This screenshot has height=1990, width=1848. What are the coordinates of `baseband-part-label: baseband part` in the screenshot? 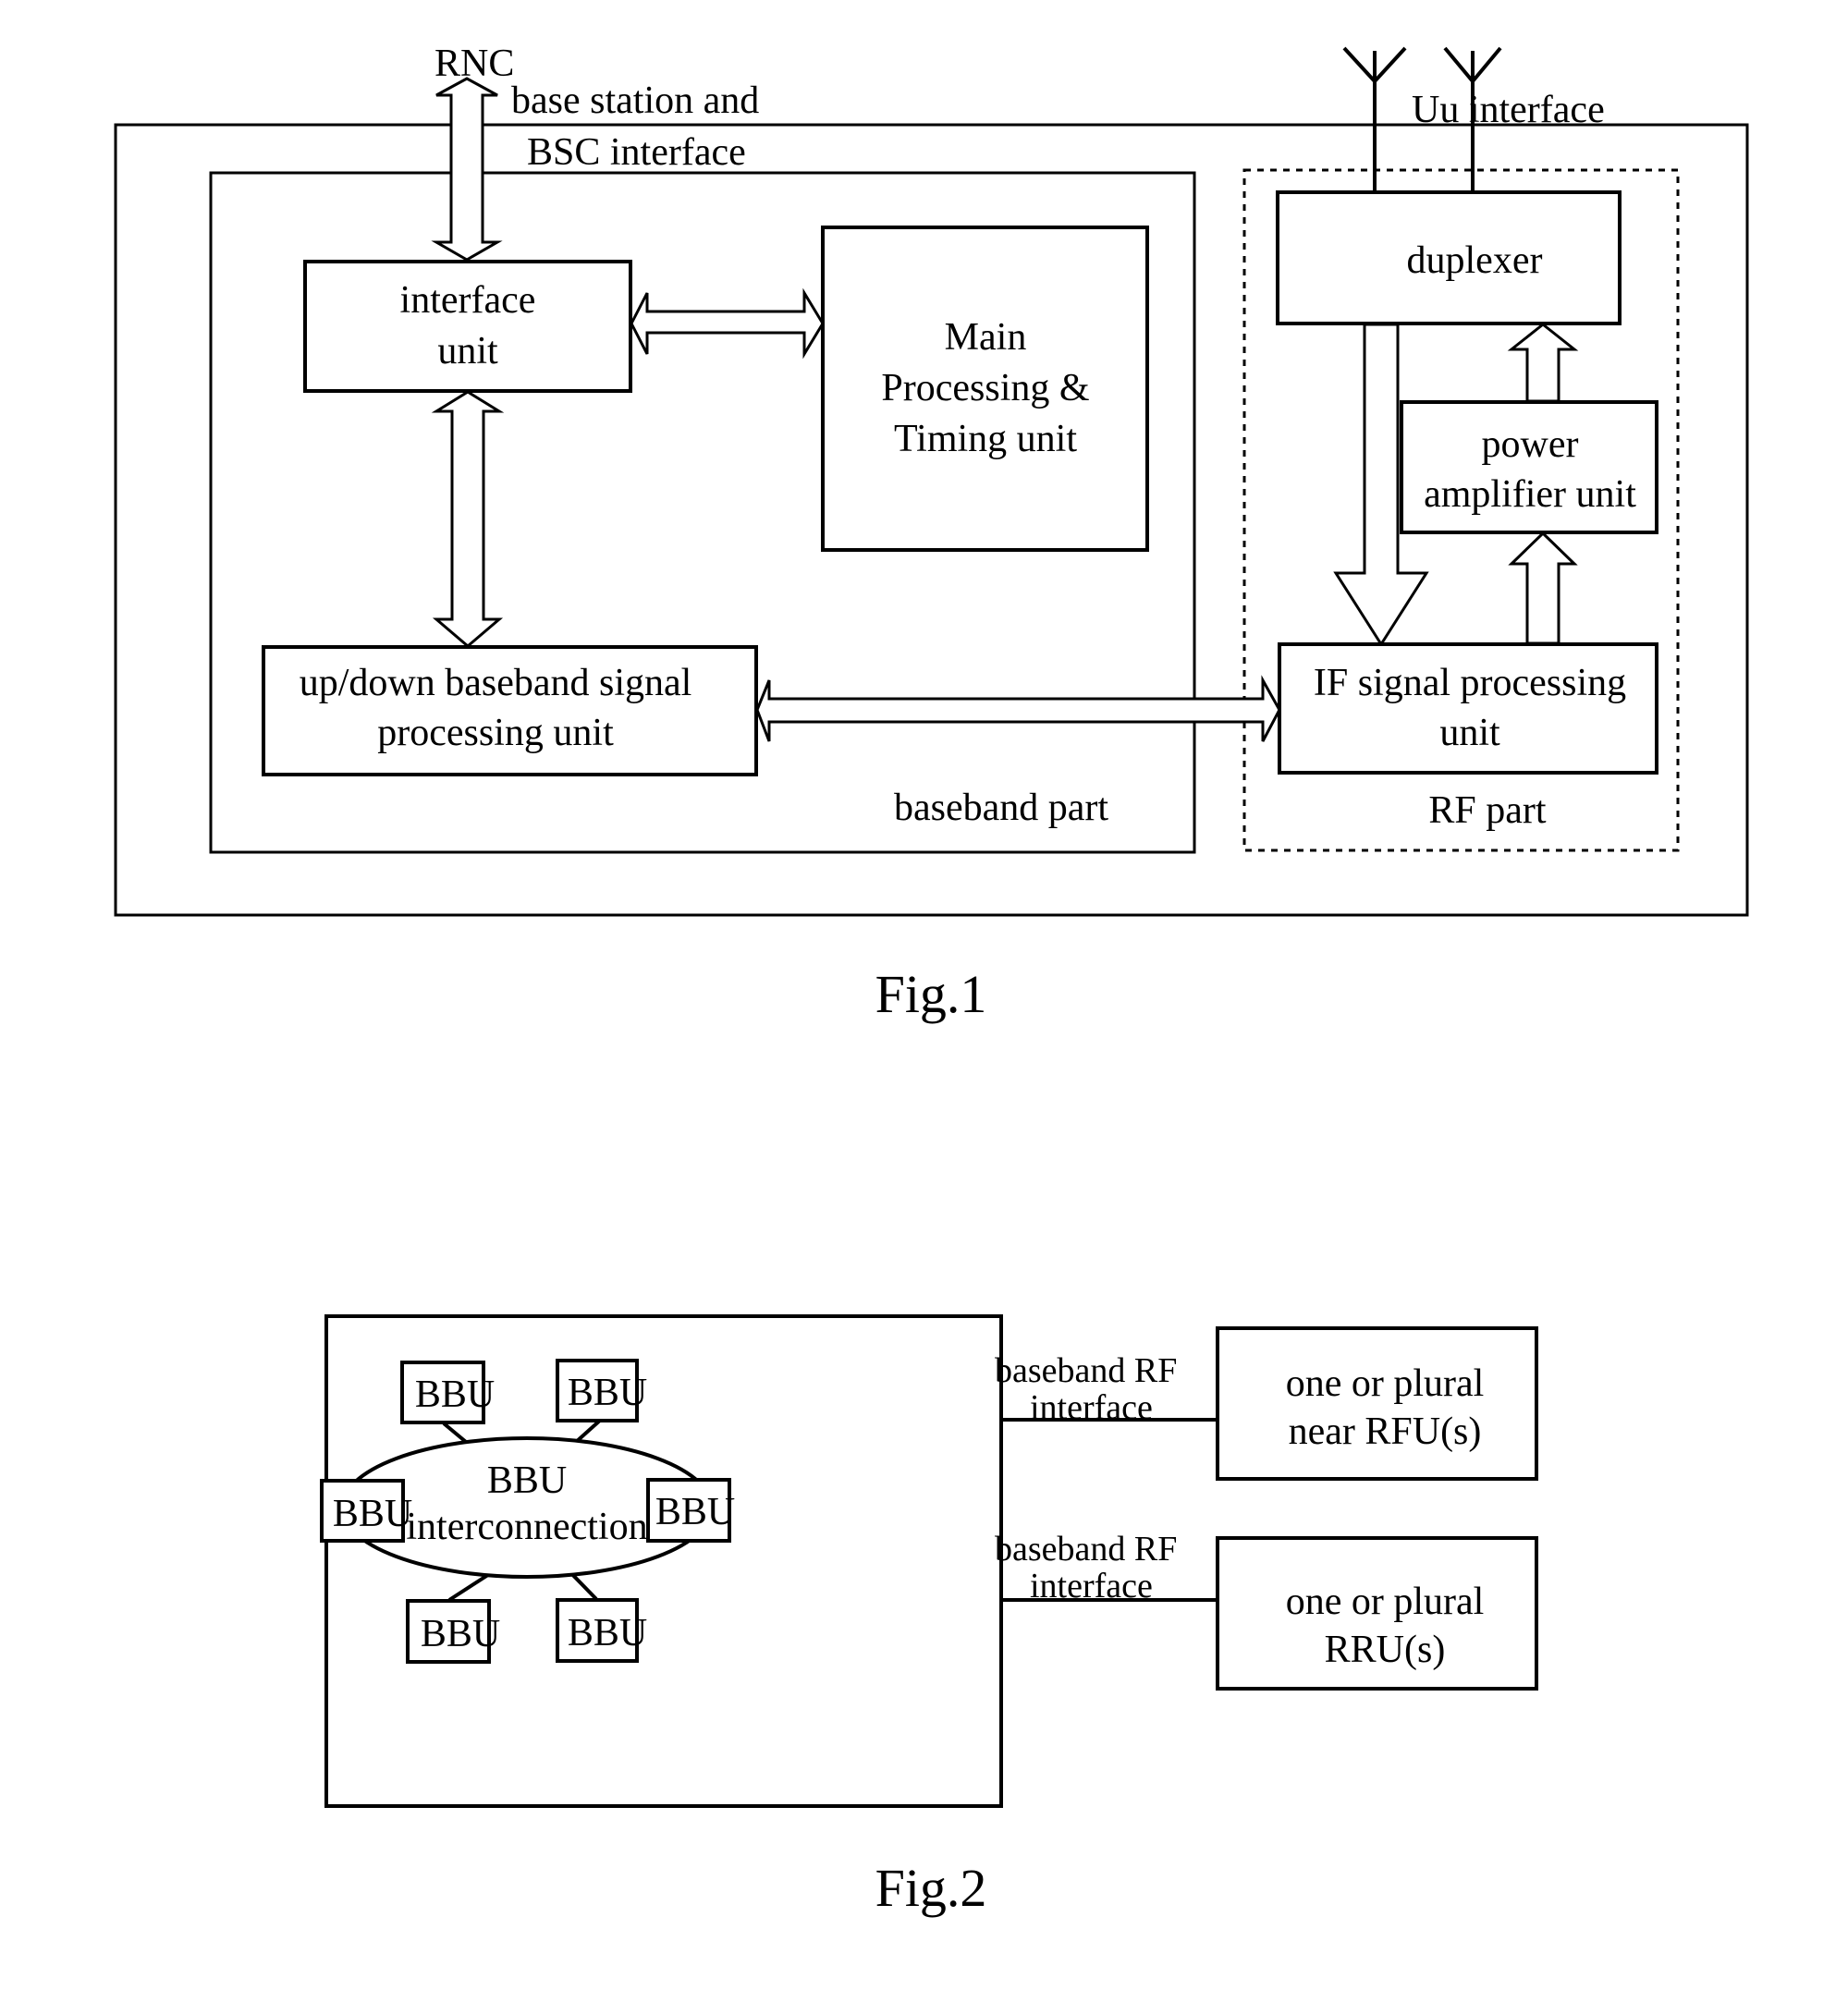 It's located at (1001, 808).